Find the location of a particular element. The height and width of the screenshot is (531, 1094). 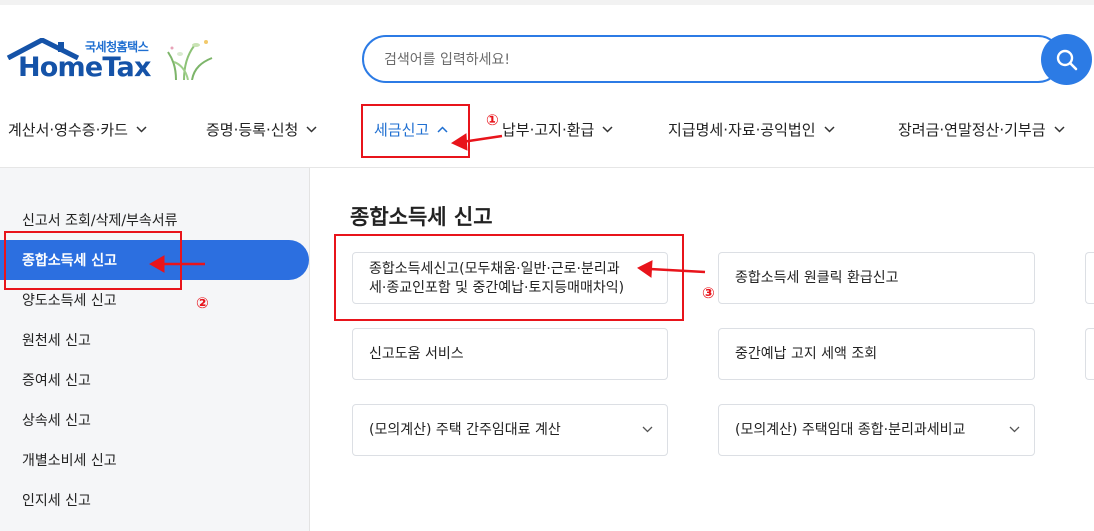

search-input is located at coordinates (694, 60).